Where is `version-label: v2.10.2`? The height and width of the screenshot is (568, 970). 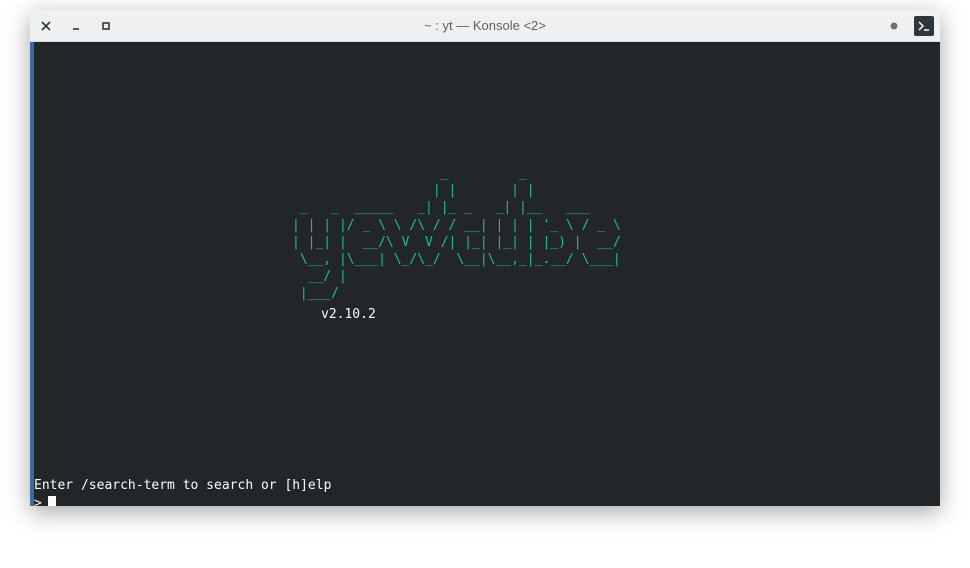 version-label: v2.10.2 is located at coordinates (348, 314).